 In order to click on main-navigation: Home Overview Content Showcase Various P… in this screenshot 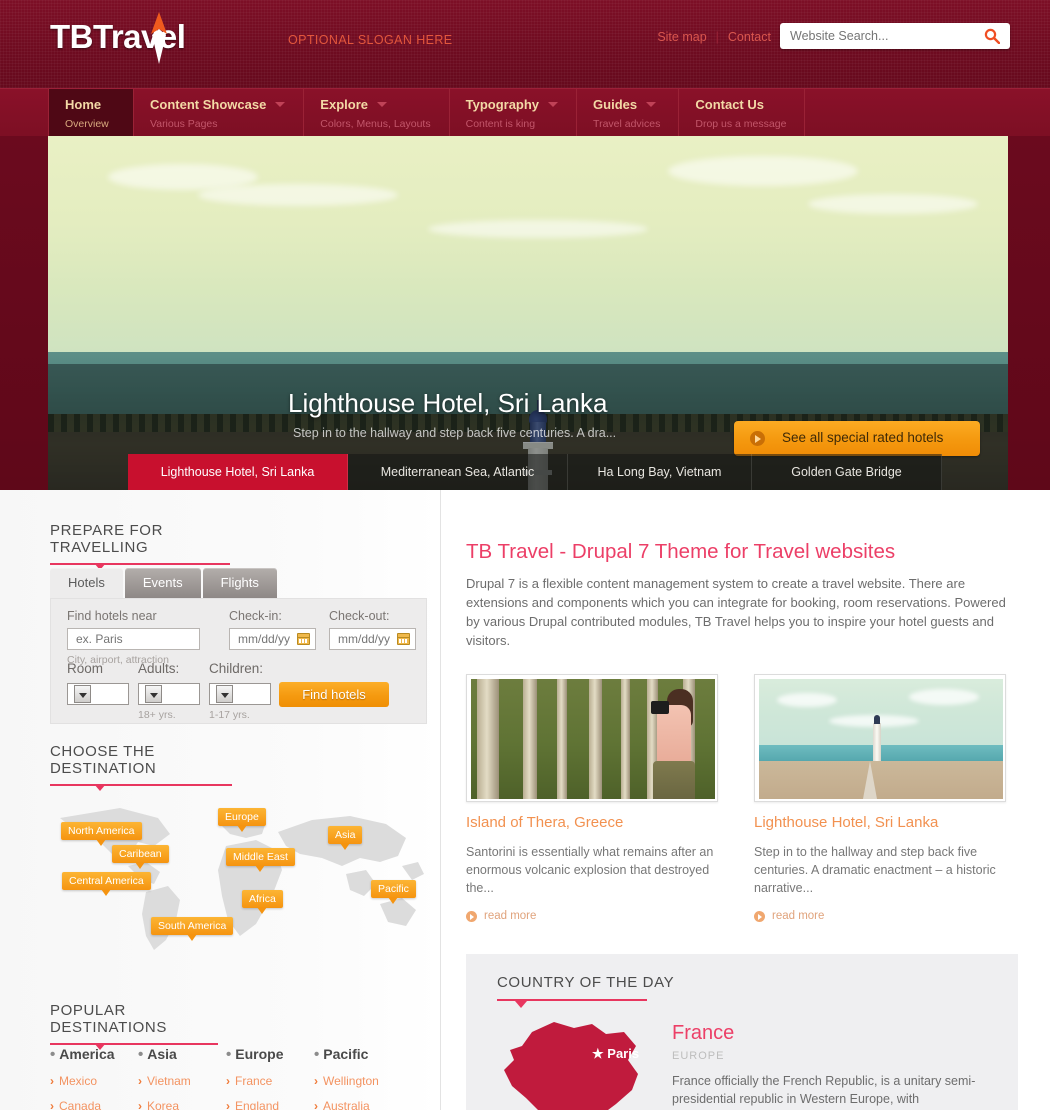, I will do `click(525, 112)`.